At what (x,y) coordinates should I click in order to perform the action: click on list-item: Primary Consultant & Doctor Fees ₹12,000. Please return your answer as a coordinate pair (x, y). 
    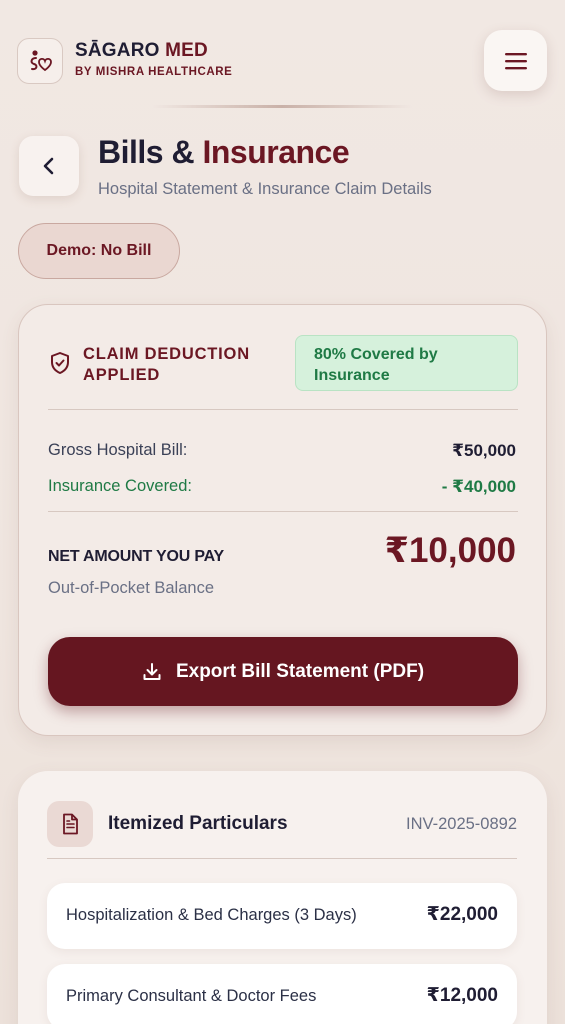
    Looking at the image, I should click on (282, 994).